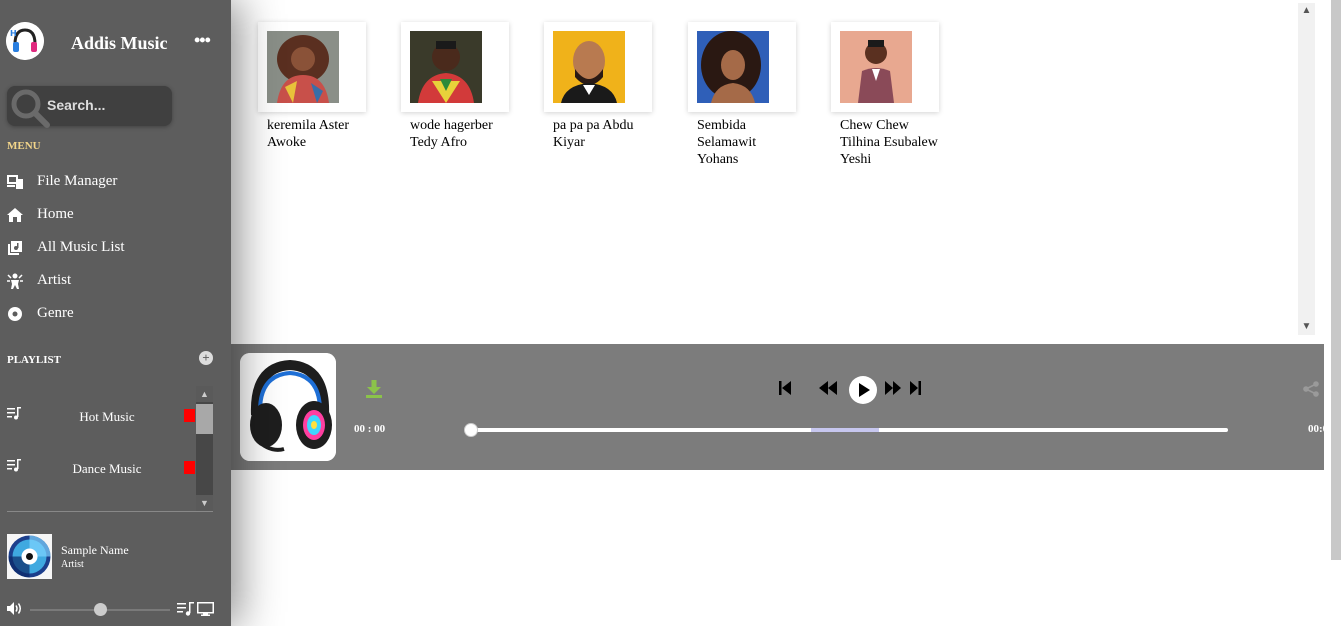 Image resolution: width=1341 pixels, height=626 pixels. I want to click on file-manager-icon, so click(15, 182).